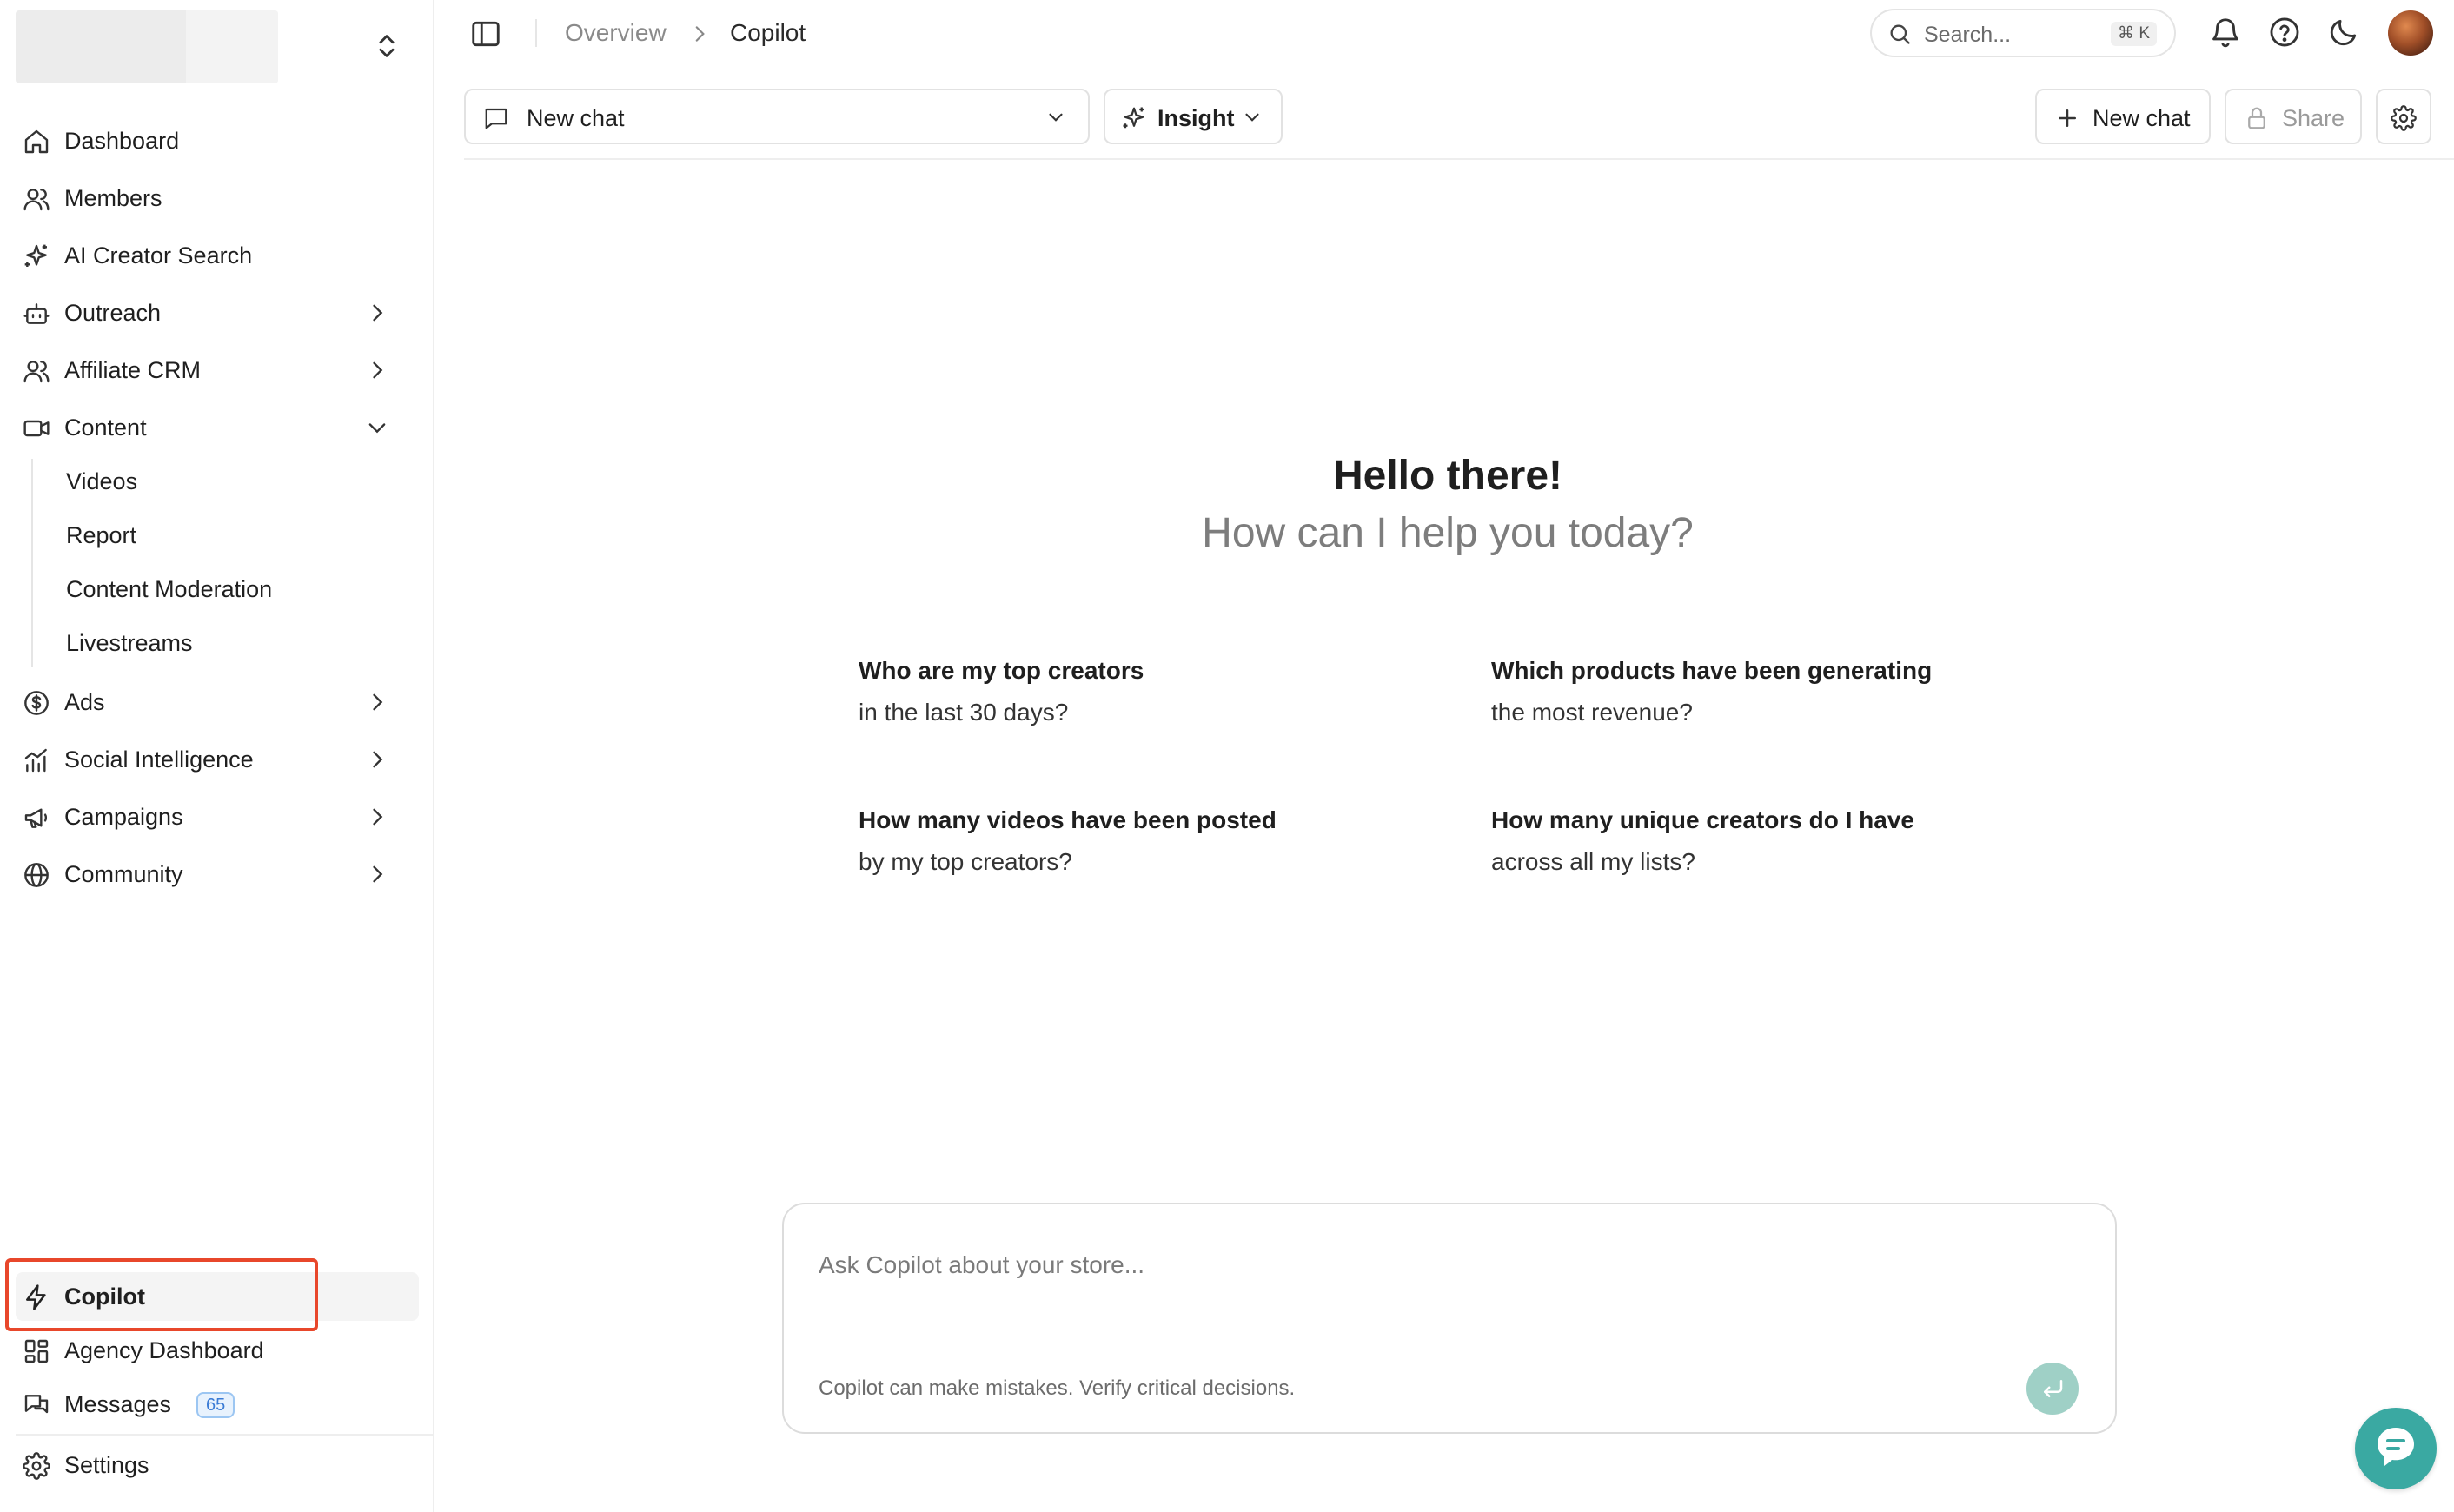  Describe the element at coordinates (105, 427) in the screenshot. I see `sidebar-item-label: Content` at that location.